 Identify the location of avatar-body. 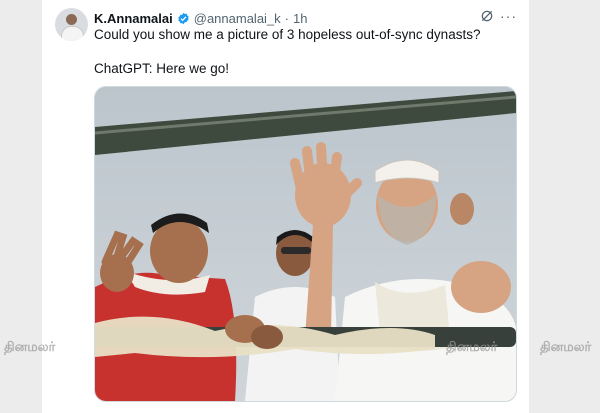
(72, 33).